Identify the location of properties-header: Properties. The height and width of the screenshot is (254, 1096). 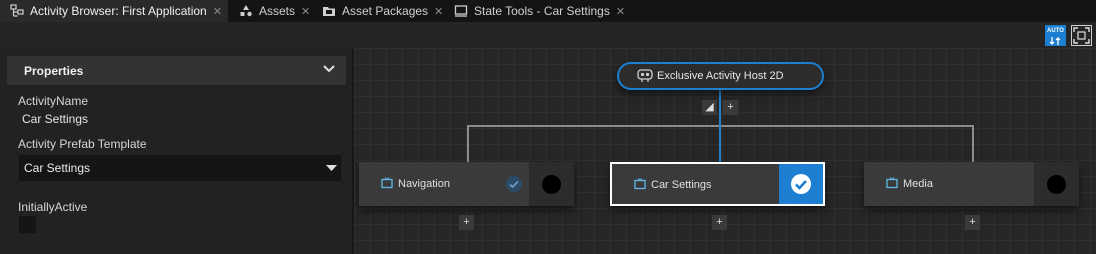
(176, 70).